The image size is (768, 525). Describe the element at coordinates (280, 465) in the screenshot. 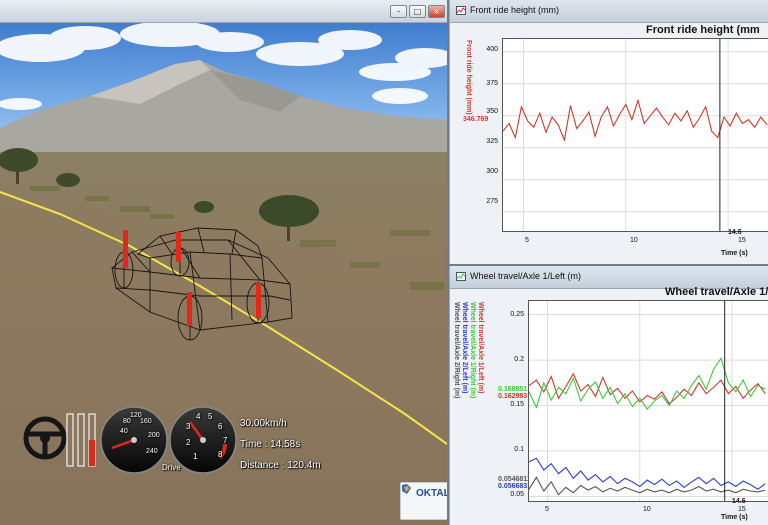

I see `distance-readout: Distance : 120.4m` at that location.